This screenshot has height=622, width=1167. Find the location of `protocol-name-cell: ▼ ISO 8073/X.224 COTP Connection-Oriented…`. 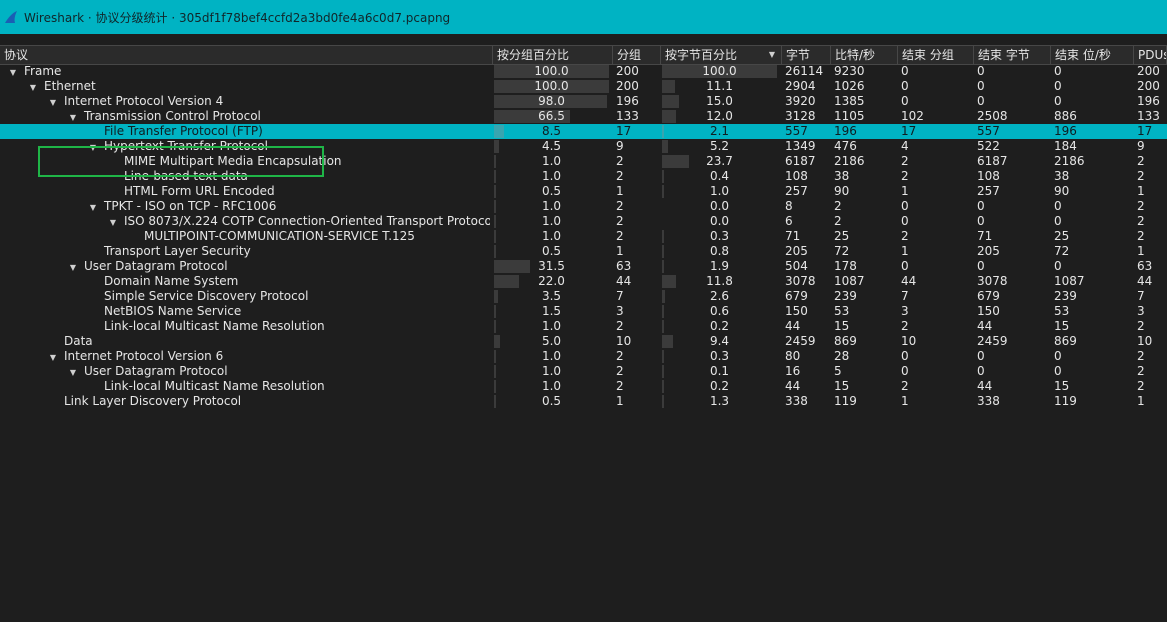

protocol-name-cell: ▼ ISO 8073/X.224 COTP Connection-Oriented… is located at coordinates (245, 221).